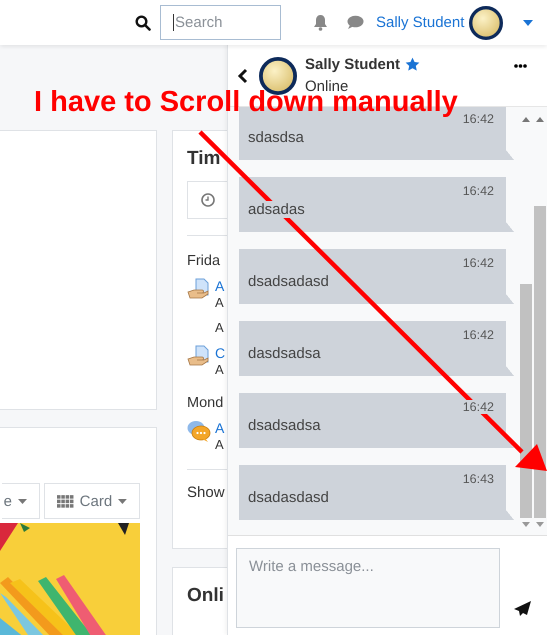 The width and height of the screenshot is (547, 635). What do you see at coordinates (220, 22) in the screenshot?
I see `search-field: Search` at bounding box center [220, 22].